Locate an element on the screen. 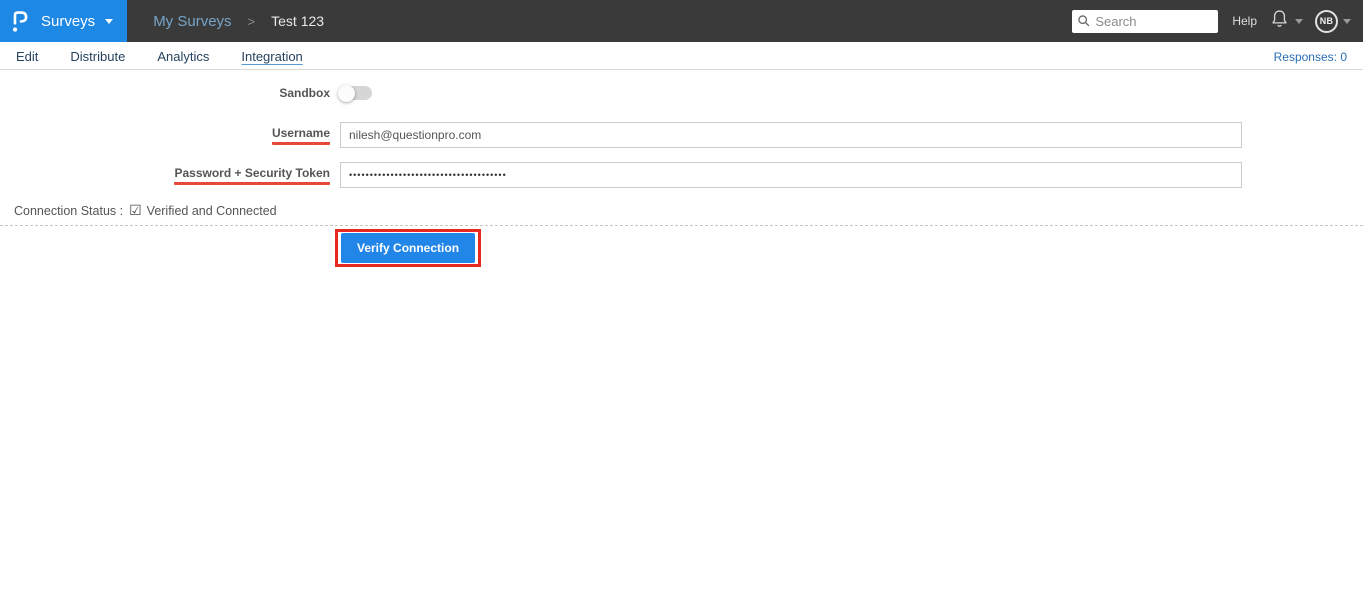 The width and height of the screenshot is (1363, 599). dashed-divider is located at coordinates (681, 225).